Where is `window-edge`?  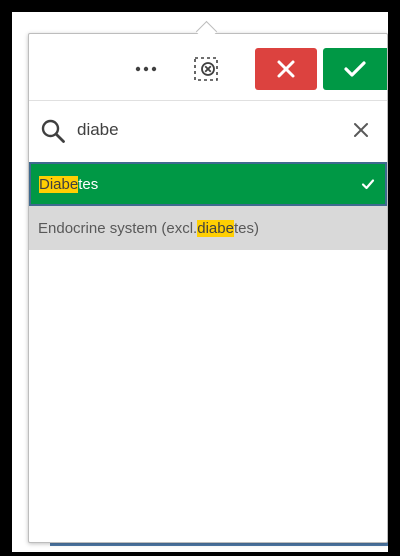
window-edge is located at coordinates (394, 284).